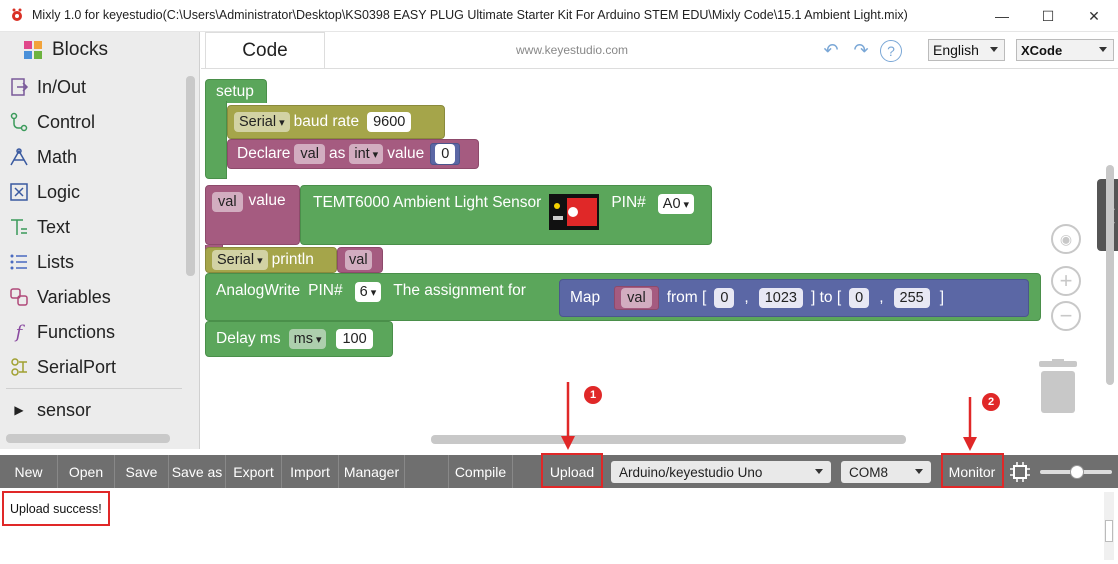 This screenshot has height=564, width=1118. I want to click on sidebar-divider, so click(94, 388).